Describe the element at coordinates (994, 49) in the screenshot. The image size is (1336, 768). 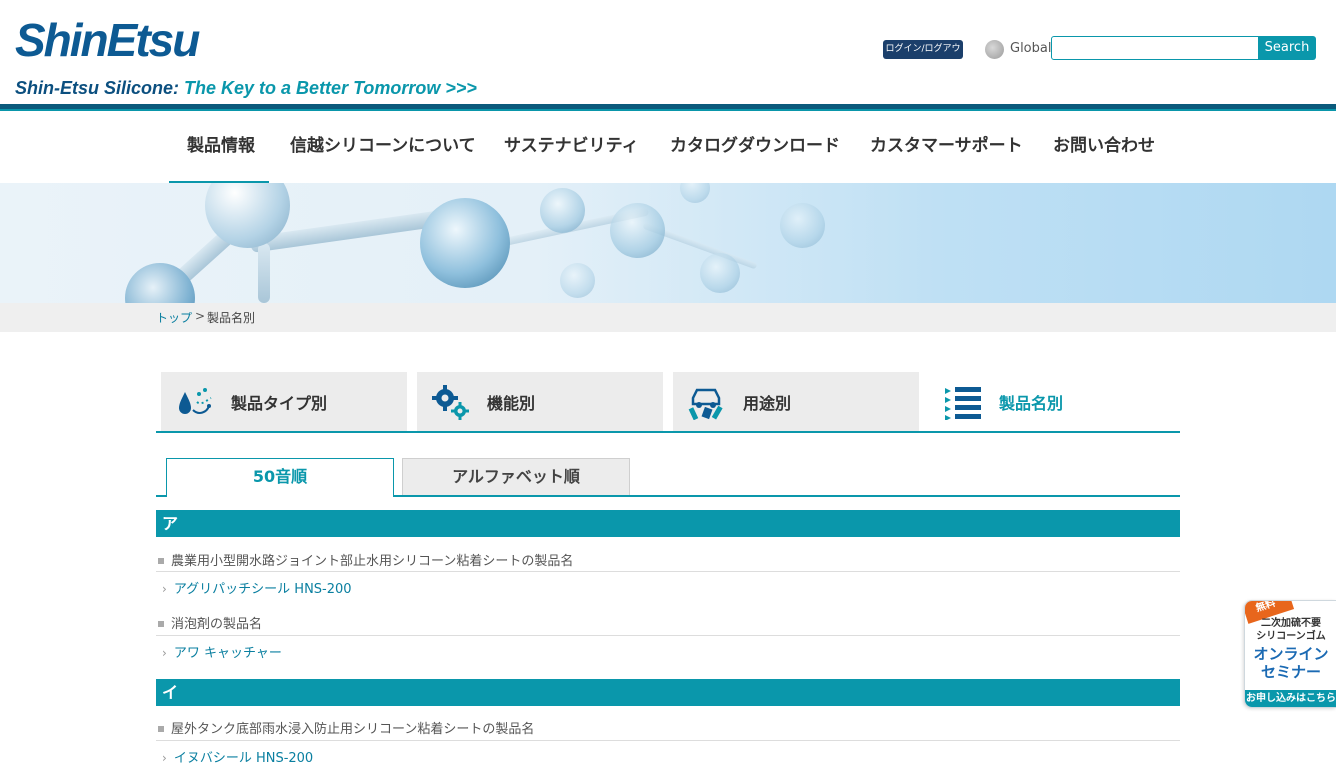
I see `globe-icon` at that location.